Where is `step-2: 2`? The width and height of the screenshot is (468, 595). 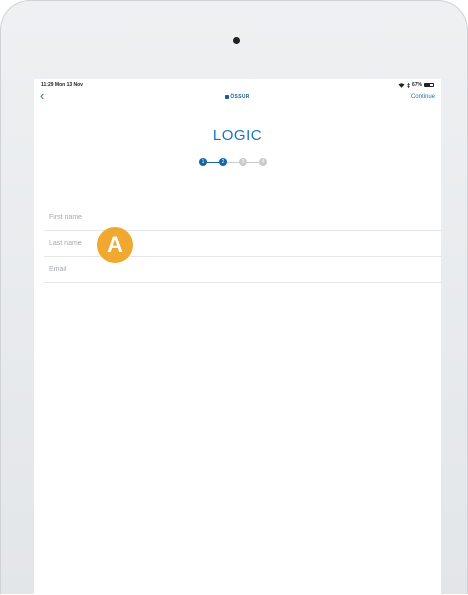 step-2: 2 is located at coordinates (223, 162).